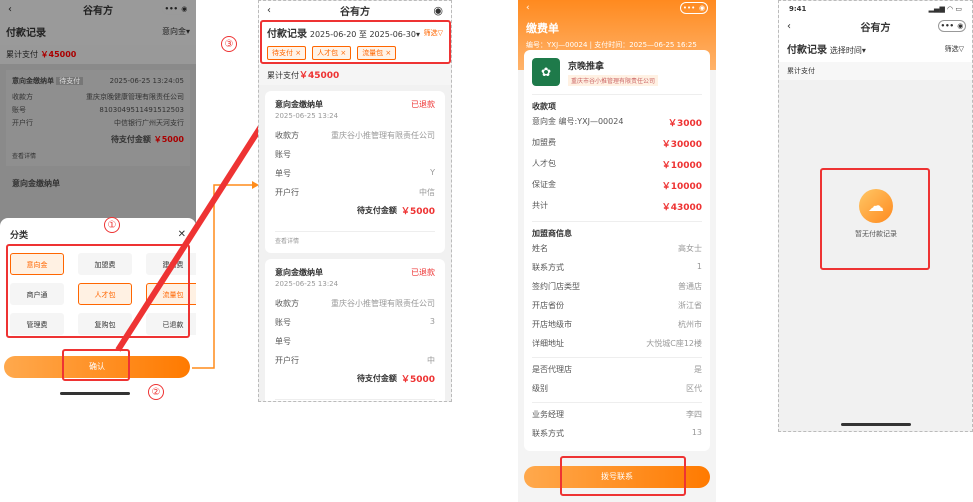 The image size is (973, 502). Describe the element at coordinates (552, 369) in the screenshot. I see `kv-label: 是否代理店` at that location.